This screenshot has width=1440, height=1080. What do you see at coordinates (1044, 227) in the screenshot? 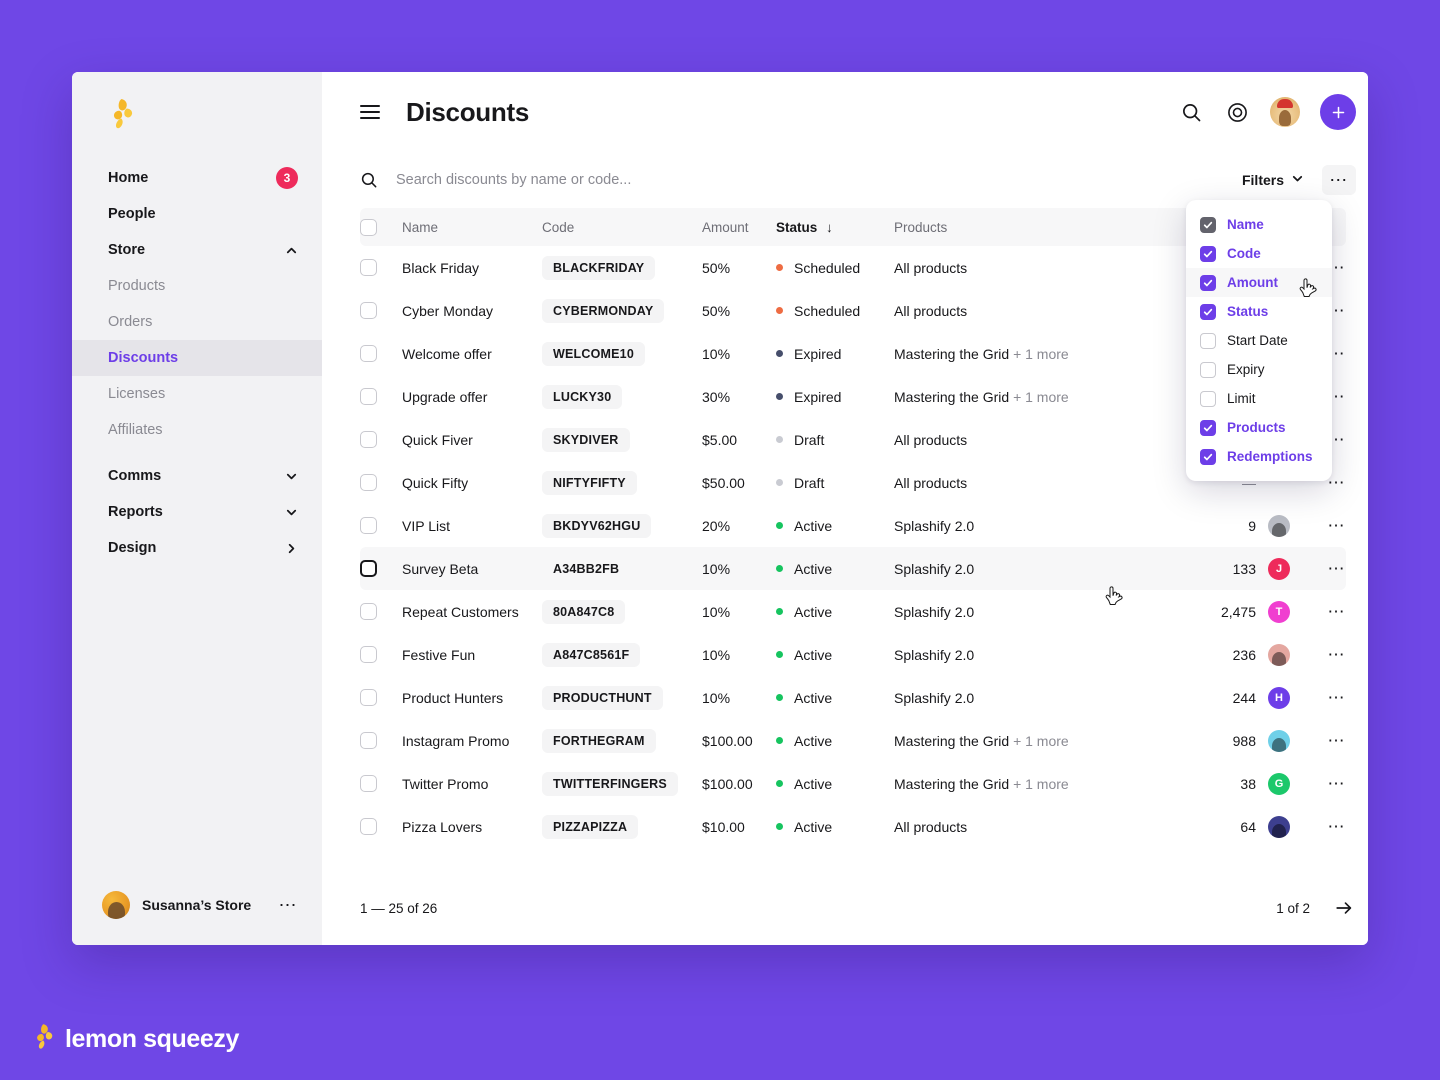
I see `header-products: Products` at bounding box center [1044, 227].